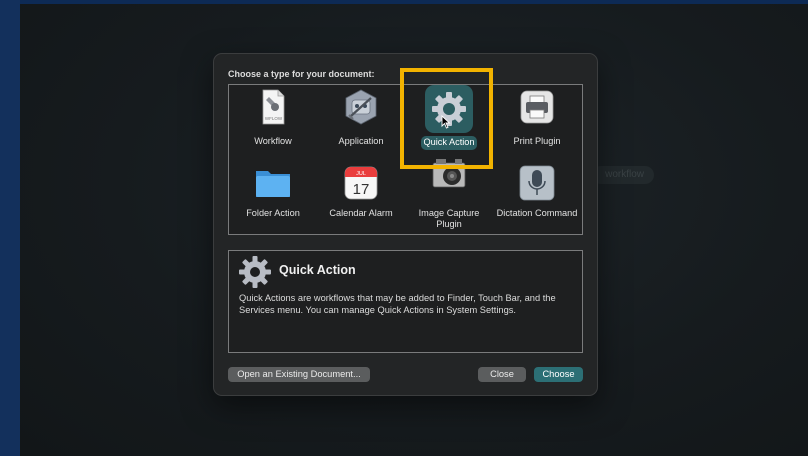  Describe the element at coordinates (273, 184) in the screenshot. I see `folder-icon` at that location.